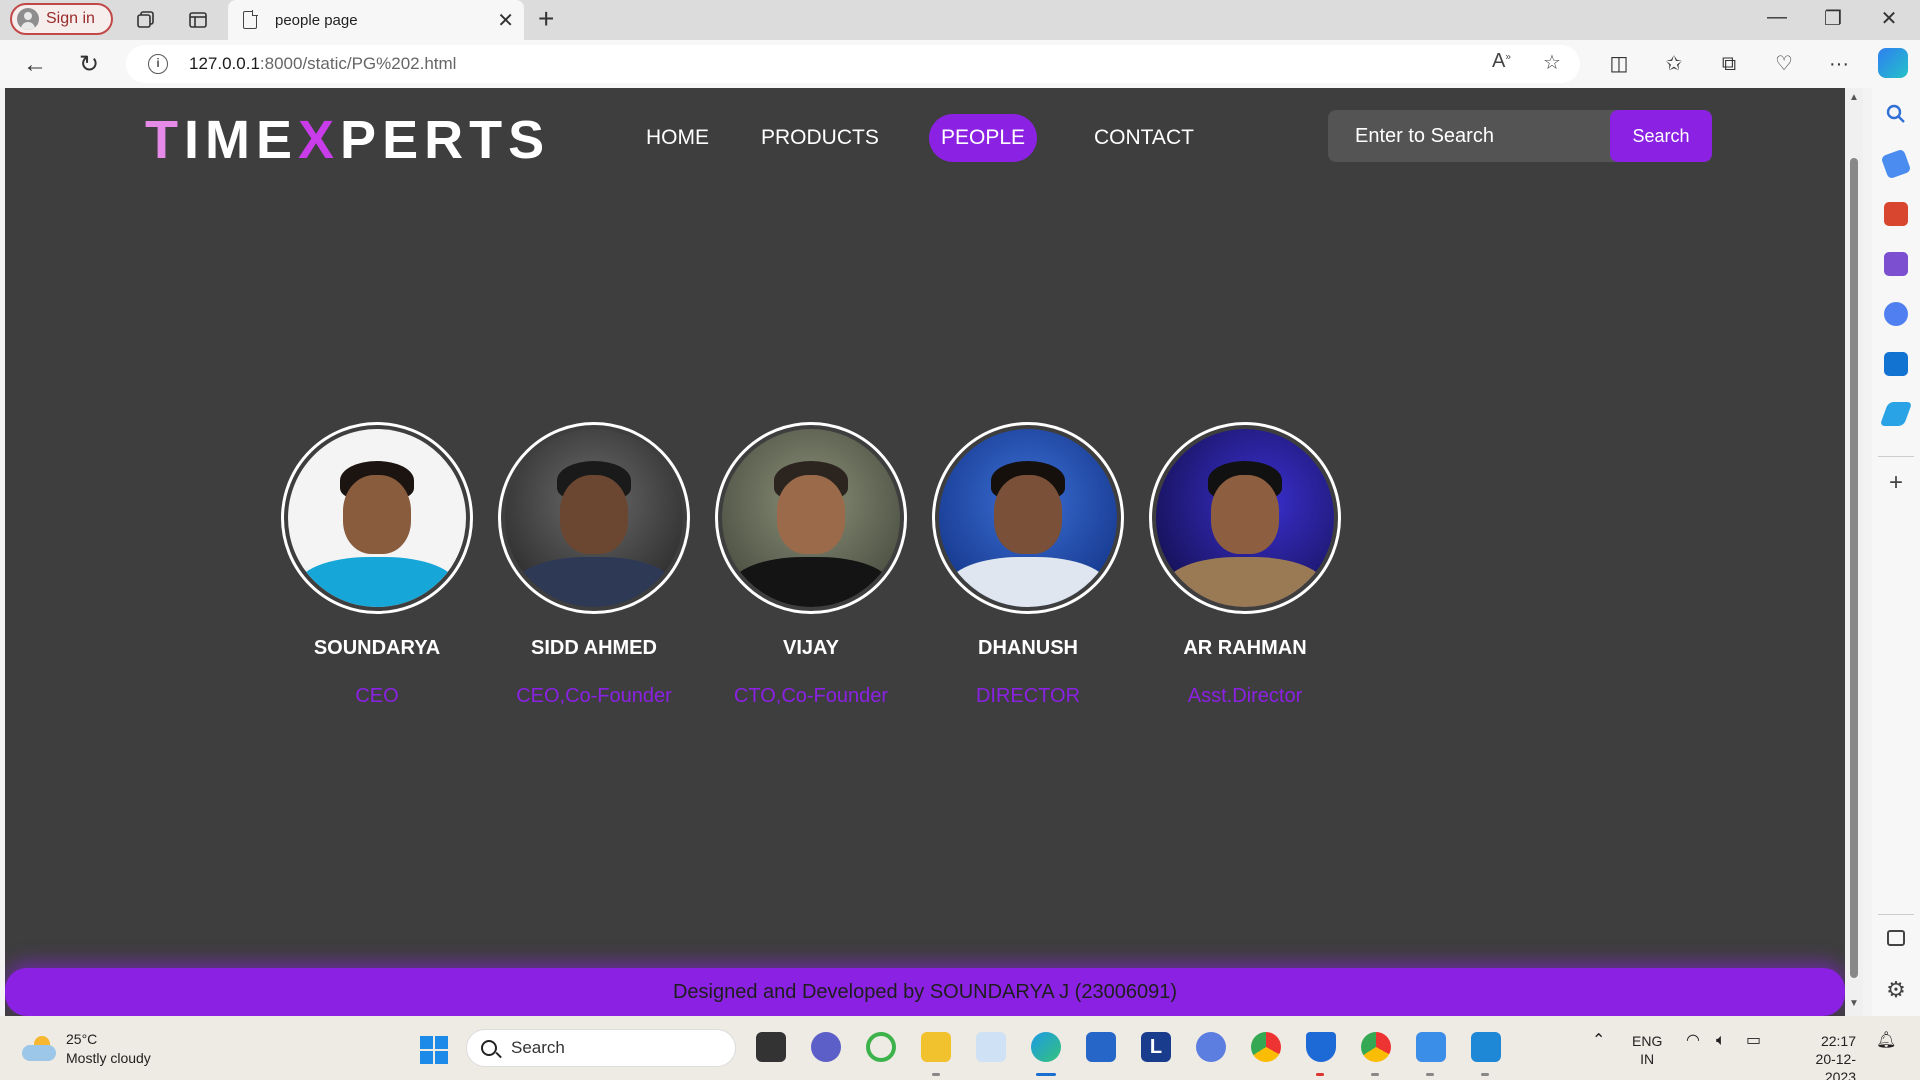  Describe the element at coordinates (1619, 64) in the screenshot. I see `split-screen-icon: ◫` at that location.